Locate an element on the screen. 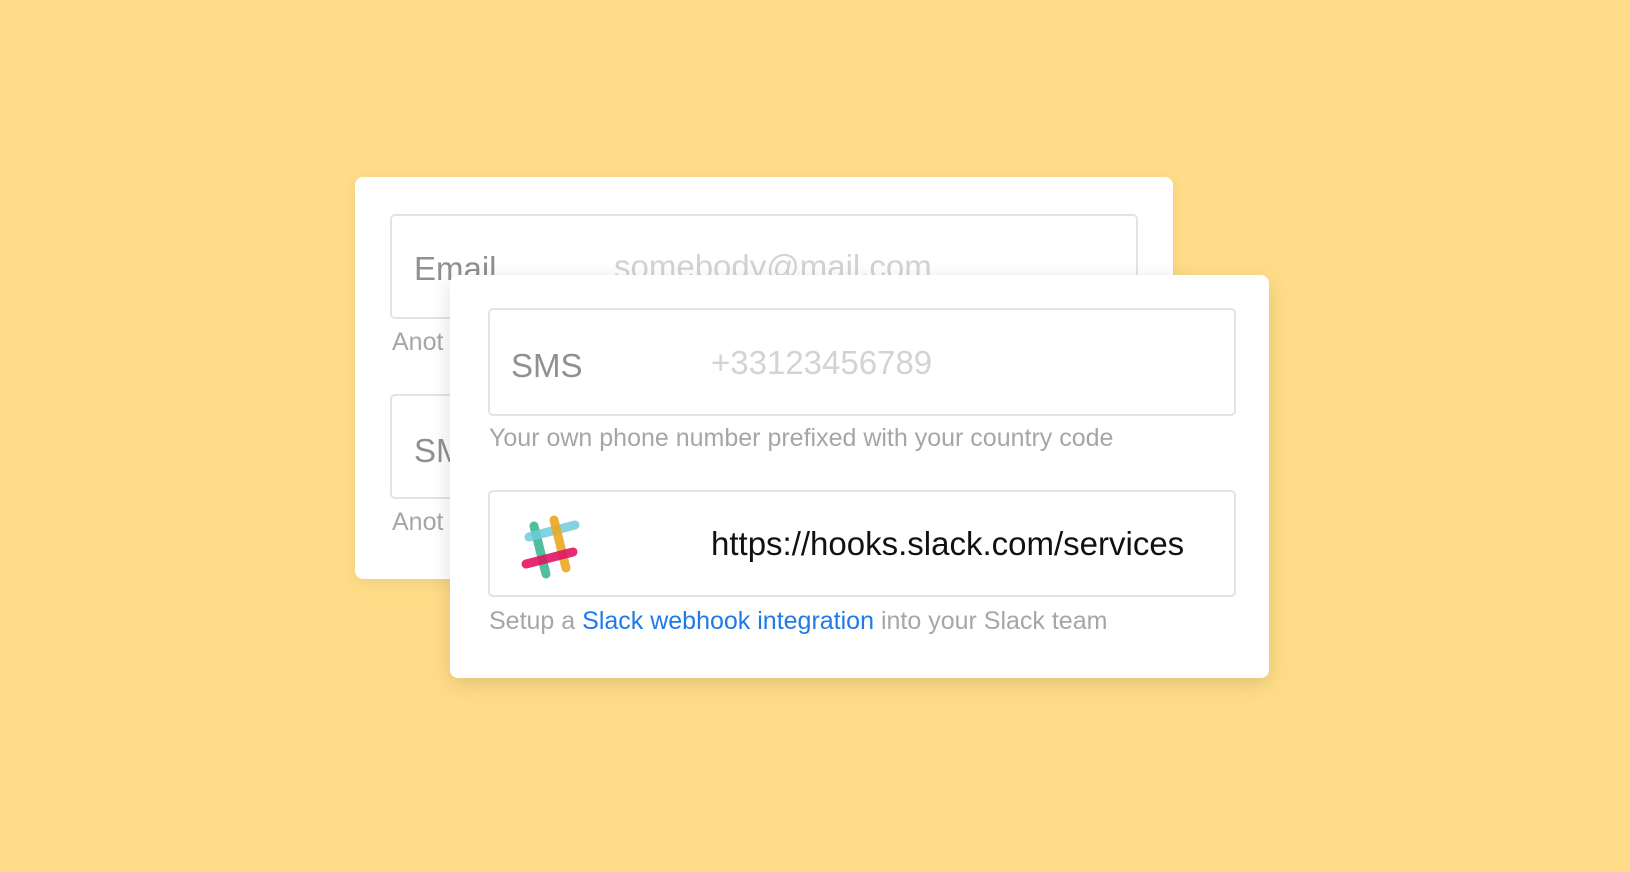 The height and width of the screenshot is (872, 1630). slack-help-prefix: Setup a is located at coordinates (536, 621).